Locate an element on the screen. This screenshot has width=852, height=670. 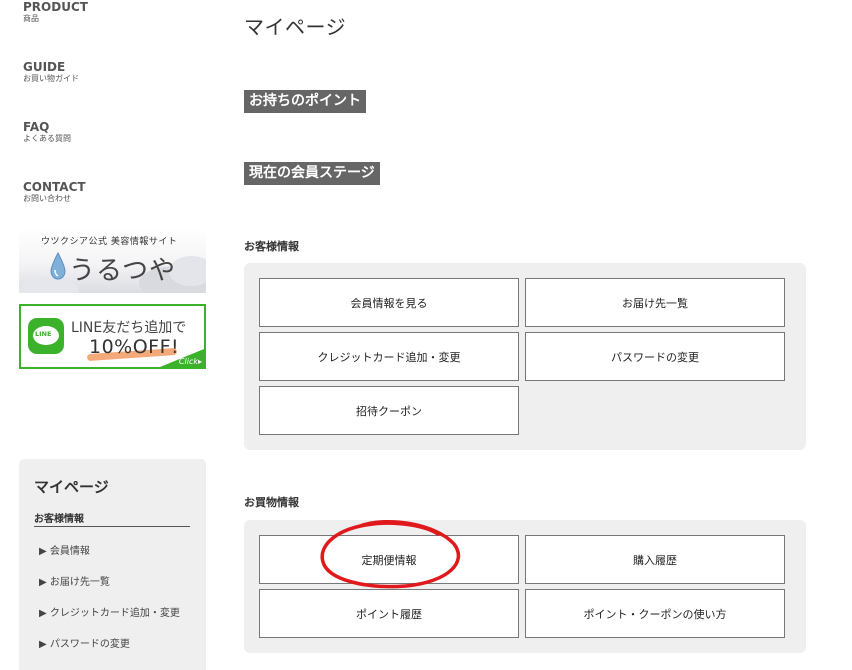
line-app-icon: LINE is located at coordinates (46, 336).